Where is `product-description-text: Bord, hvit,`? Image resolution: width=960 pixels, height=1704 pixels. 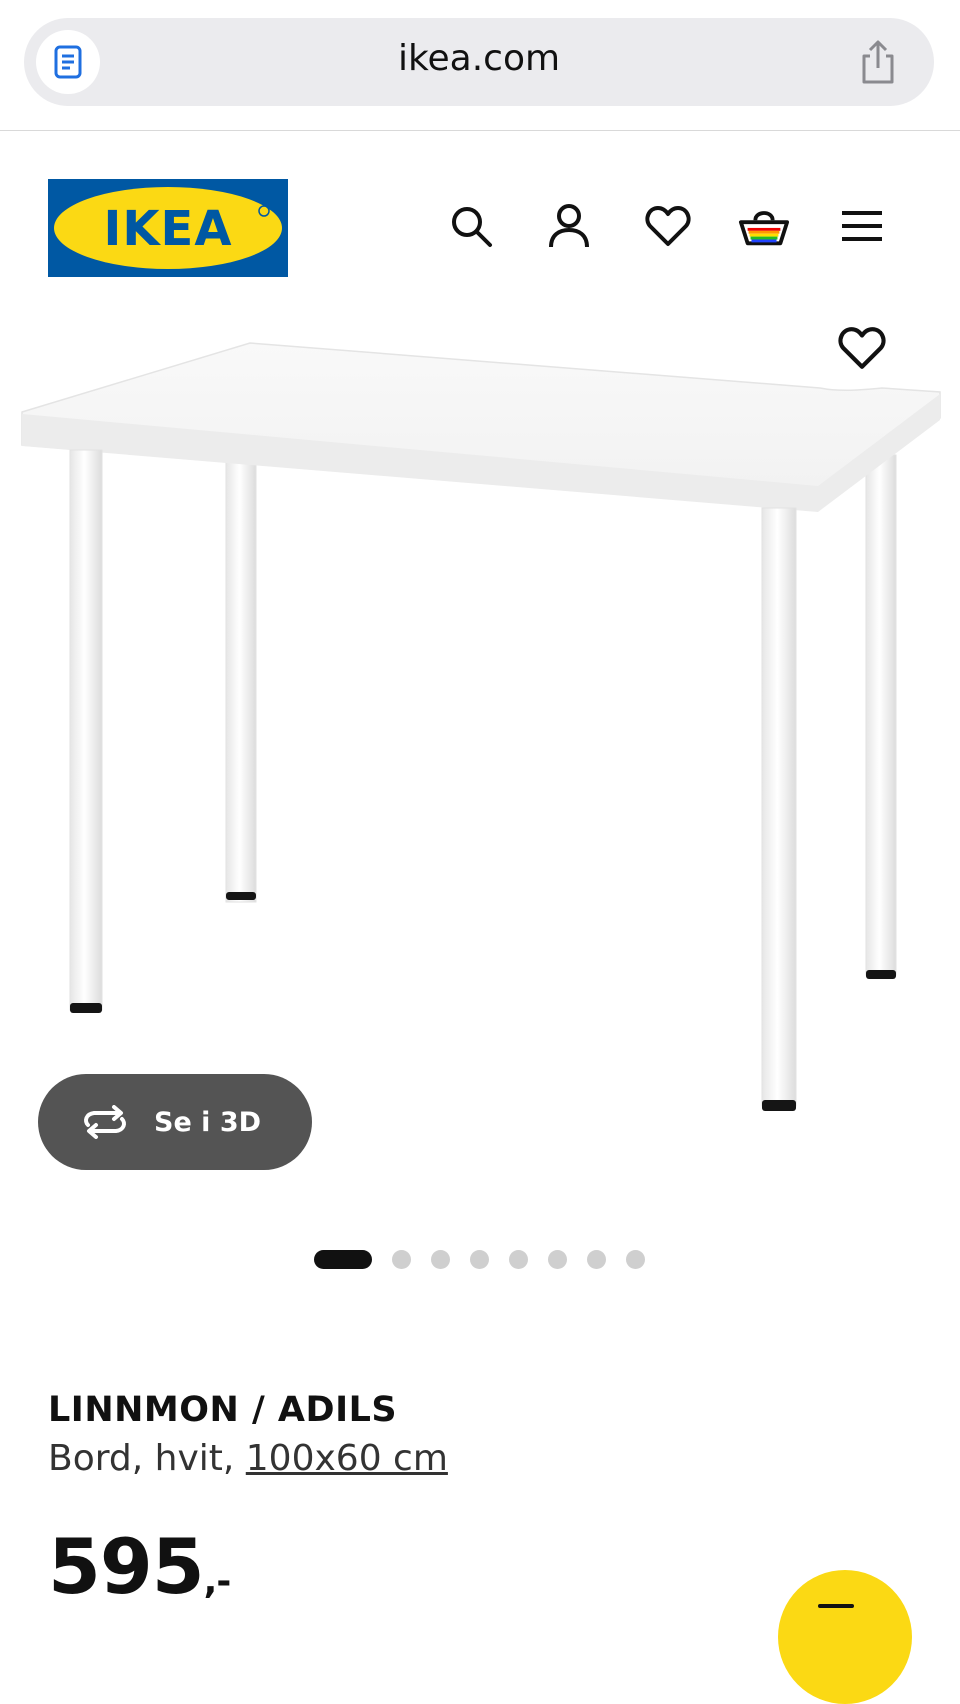
product-description-text: Bord, hvit, is located at coordinates (147, 1458).